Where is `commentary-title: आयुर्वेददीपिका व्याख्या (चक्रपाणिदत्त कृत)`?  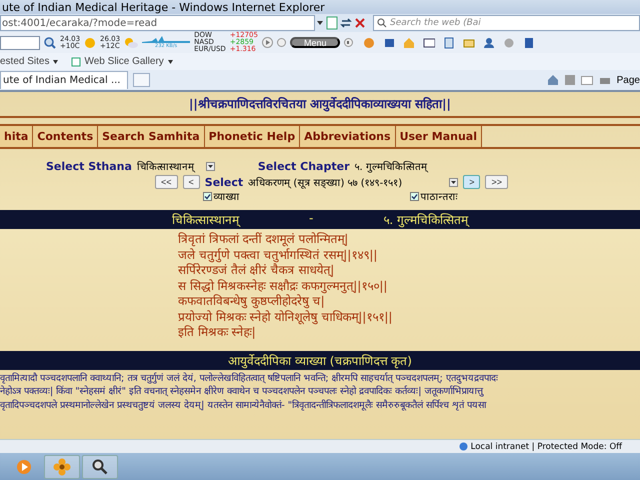
commentary-title: आयुर्वेददीपिका व्याख्या (चक्रपाणिदत्त कृत) is located at coordinates (320, 360).